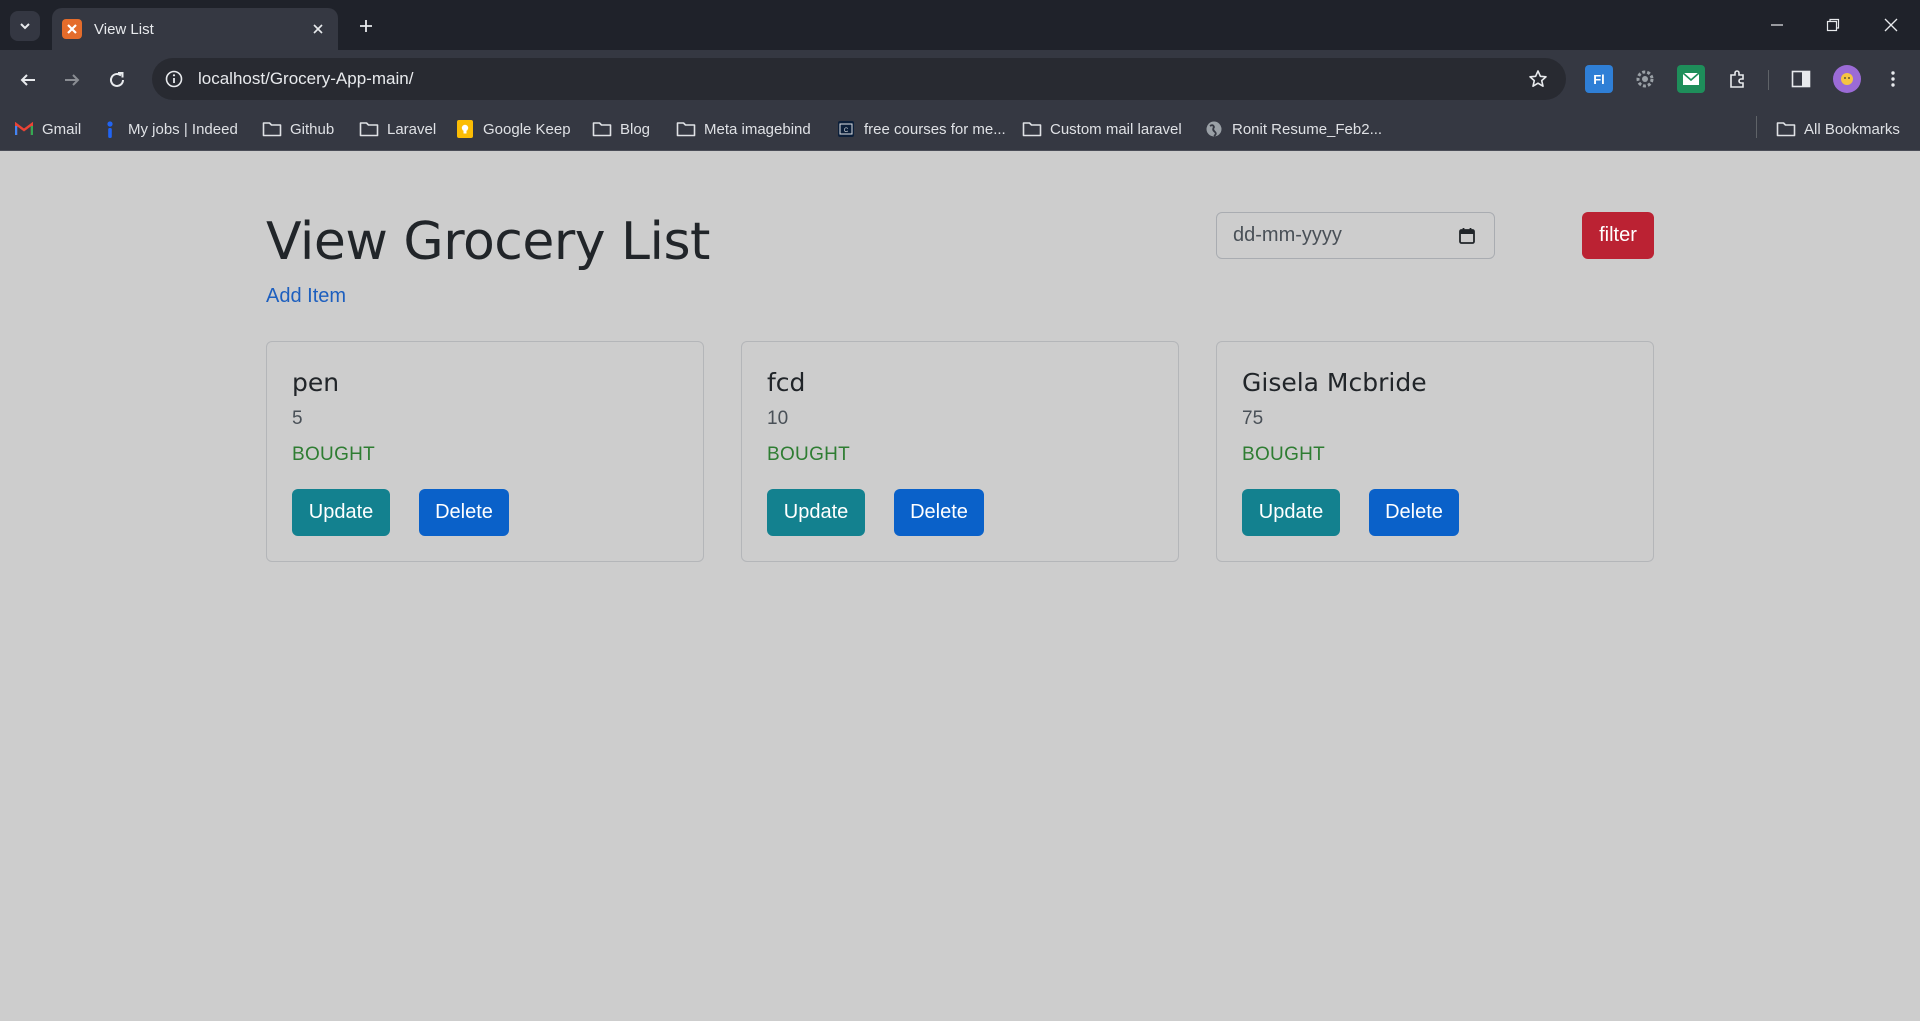  I want to click on calendar-icon, so click(1467, 236).